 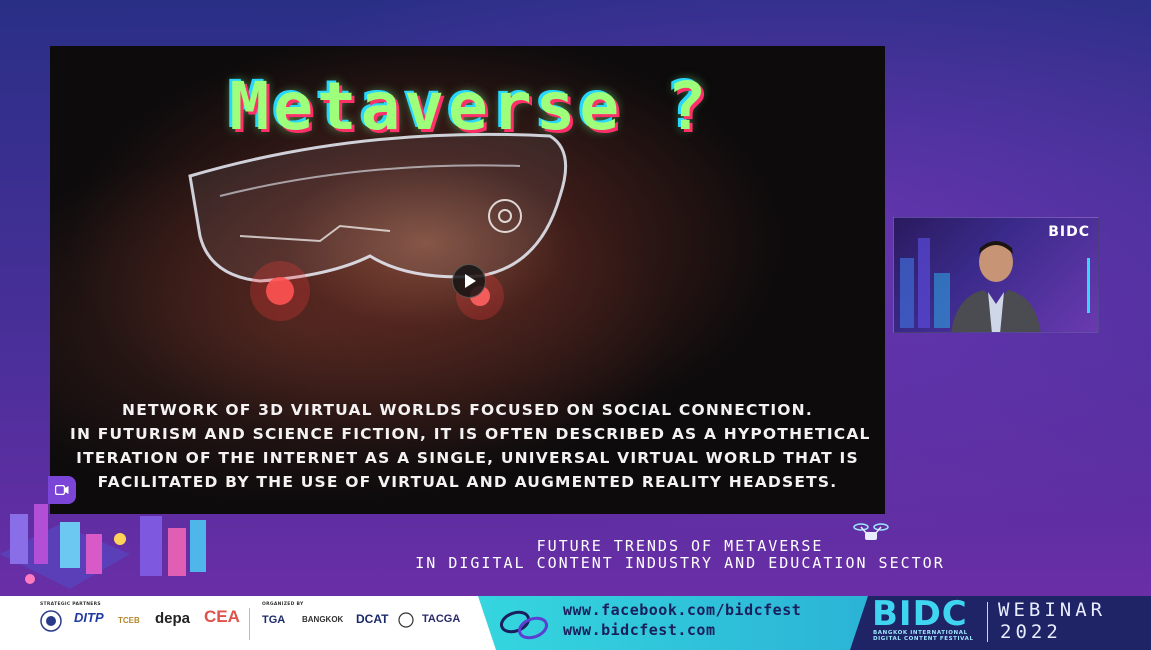 I want to click on speaker-accent-bar, so click(x=1088, y=285).